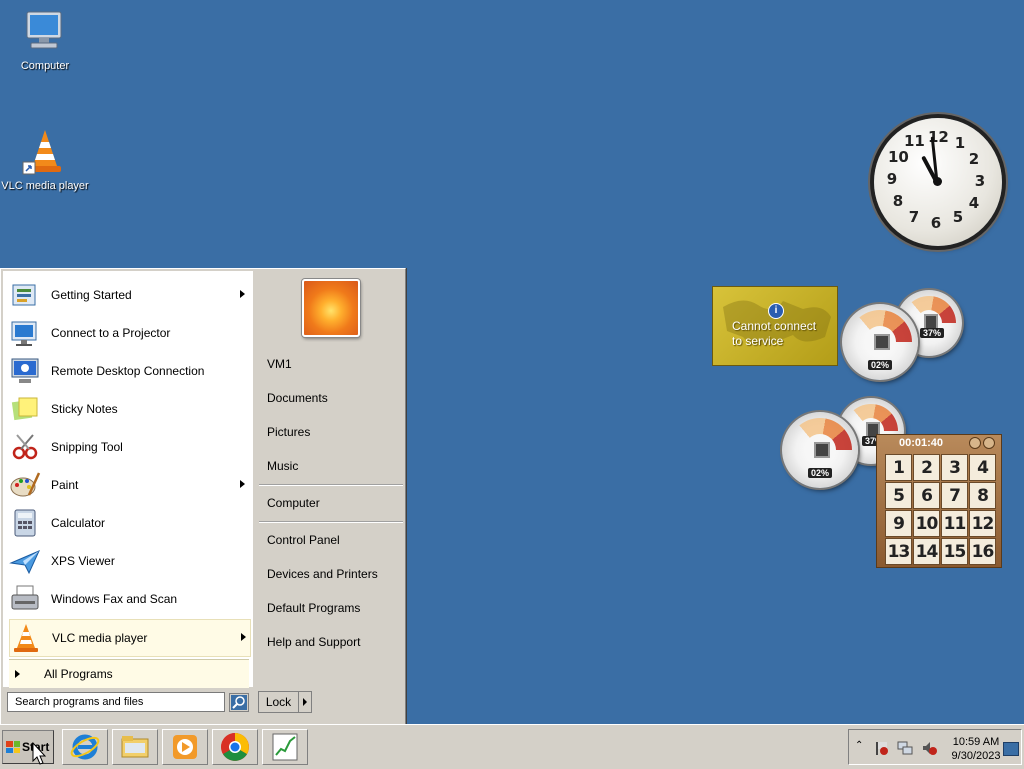  What do you see at coordinates (25, 447) in the screenshot?
I see `snipping-tool-icon` at bounding box center [25, 447].